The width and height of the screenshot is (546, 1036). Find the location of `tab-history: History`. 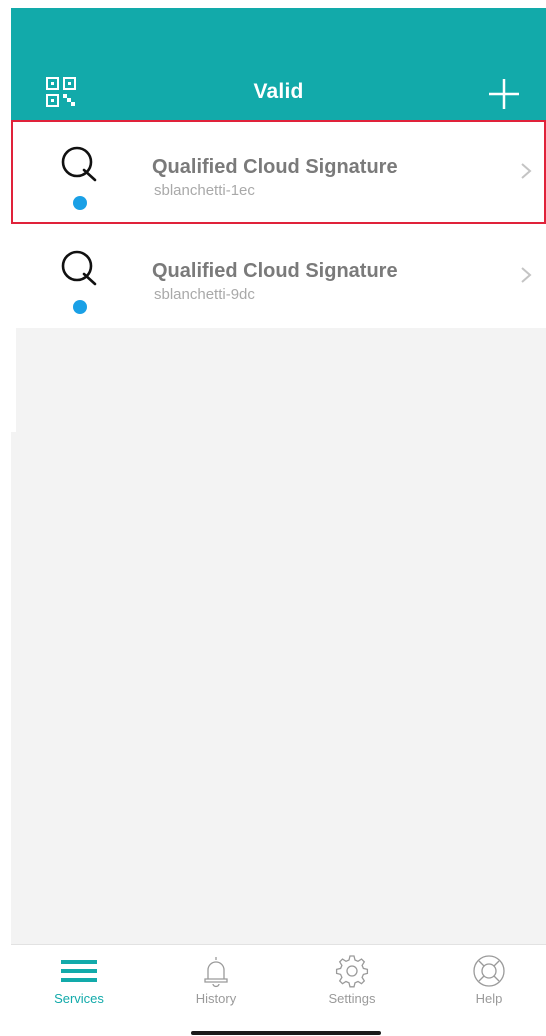

tab-history: History is located at coordinates (216, 980).